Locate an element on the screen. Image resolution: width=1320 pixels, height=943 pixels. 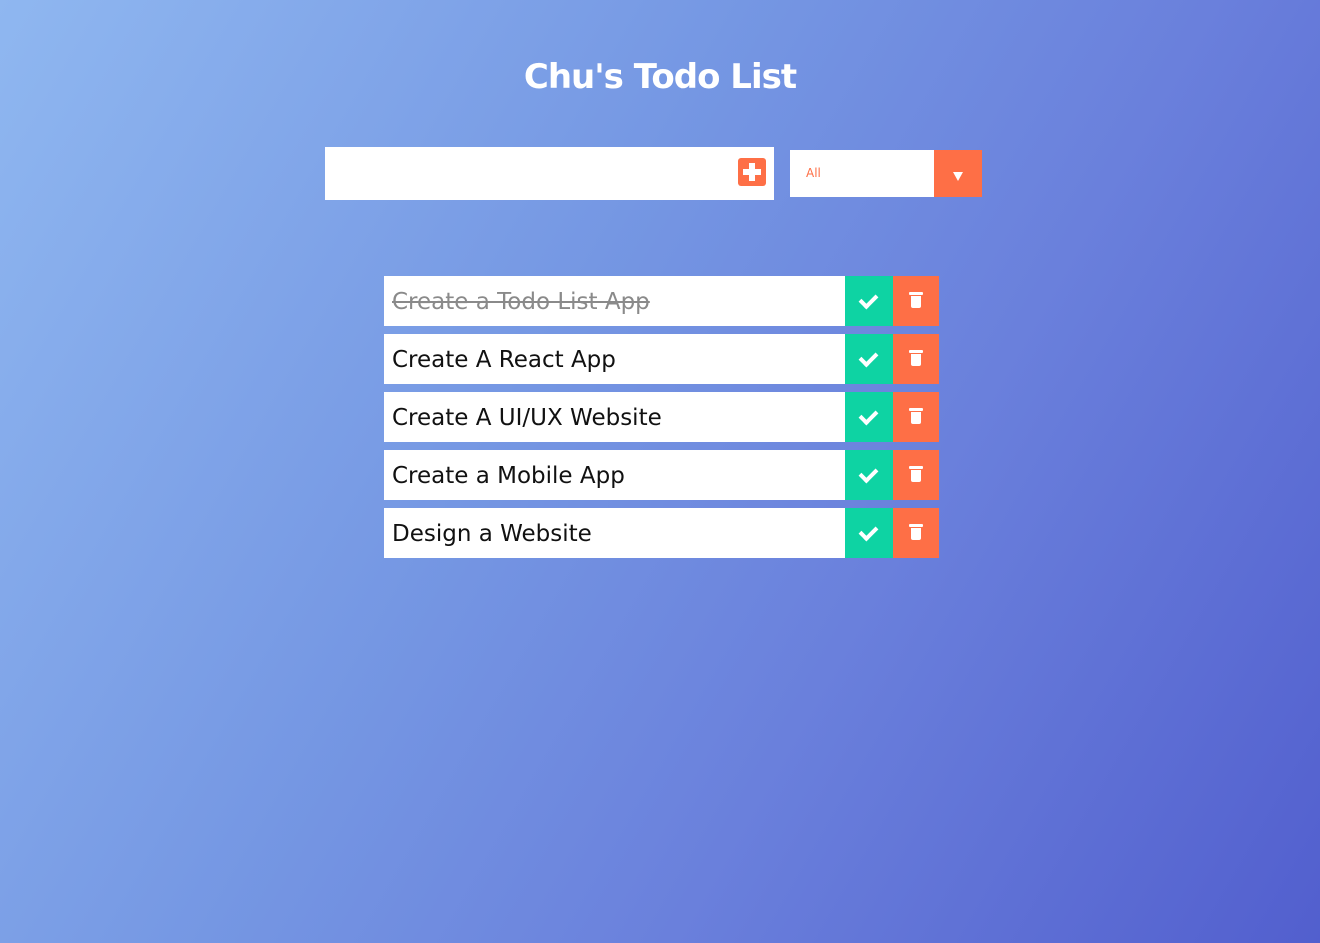
filter-dropdown-button is located at coordinates (958, 173).